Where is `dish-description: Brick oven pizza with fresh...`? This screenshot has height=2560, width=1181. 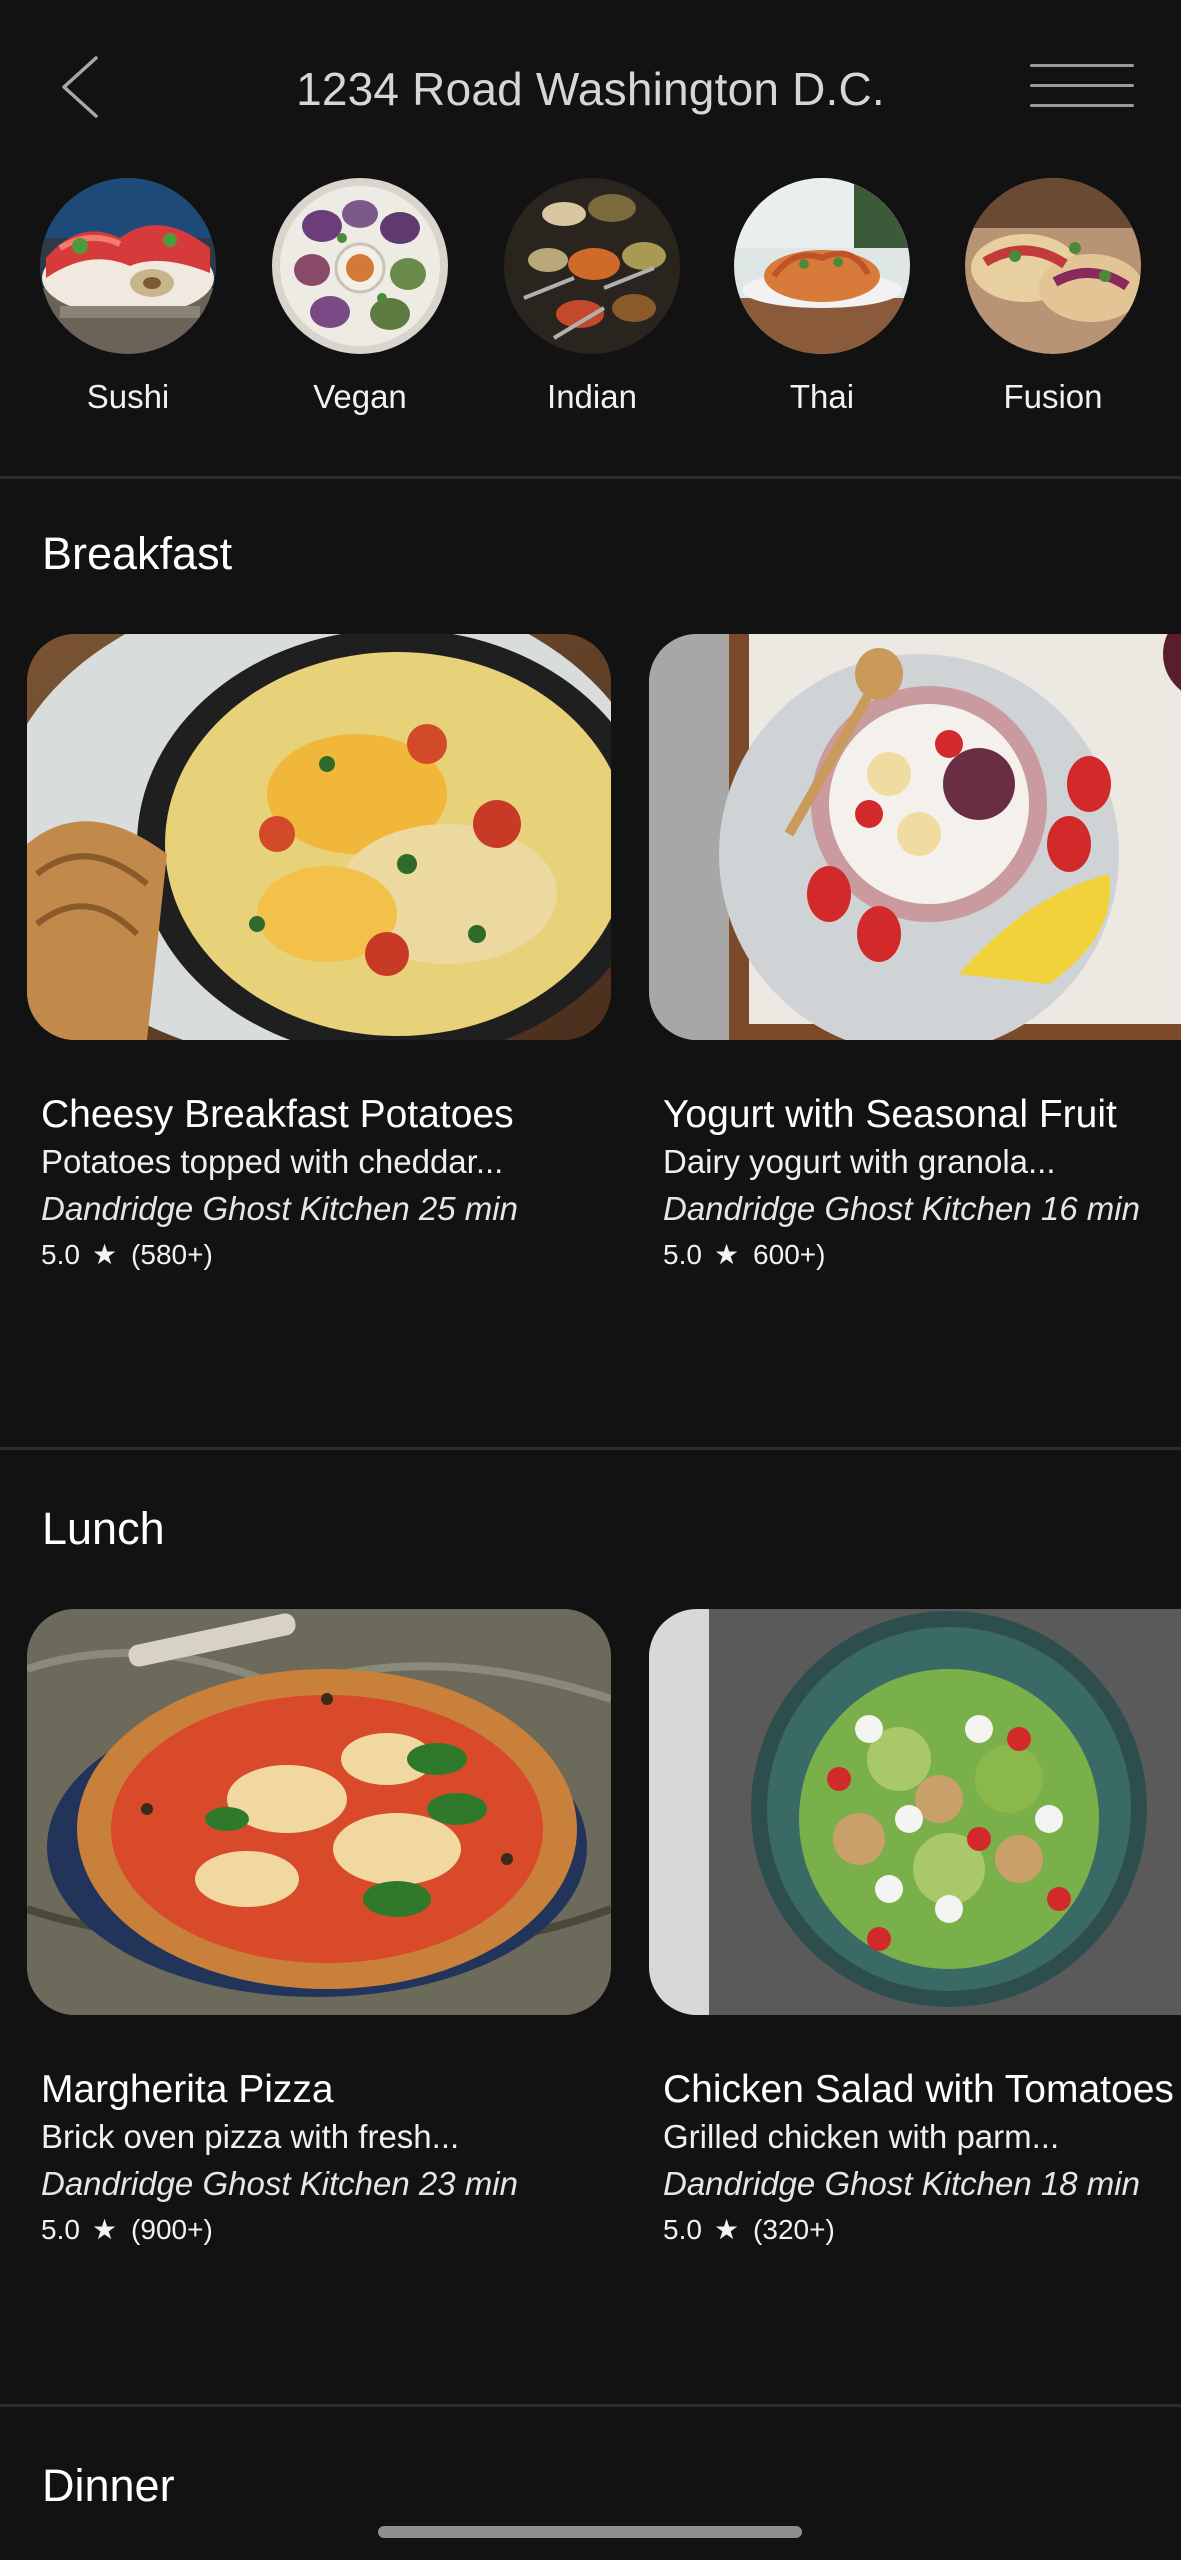
dish-description: Brick oven pizza with fresh... is located at coordinates (250, 2136).